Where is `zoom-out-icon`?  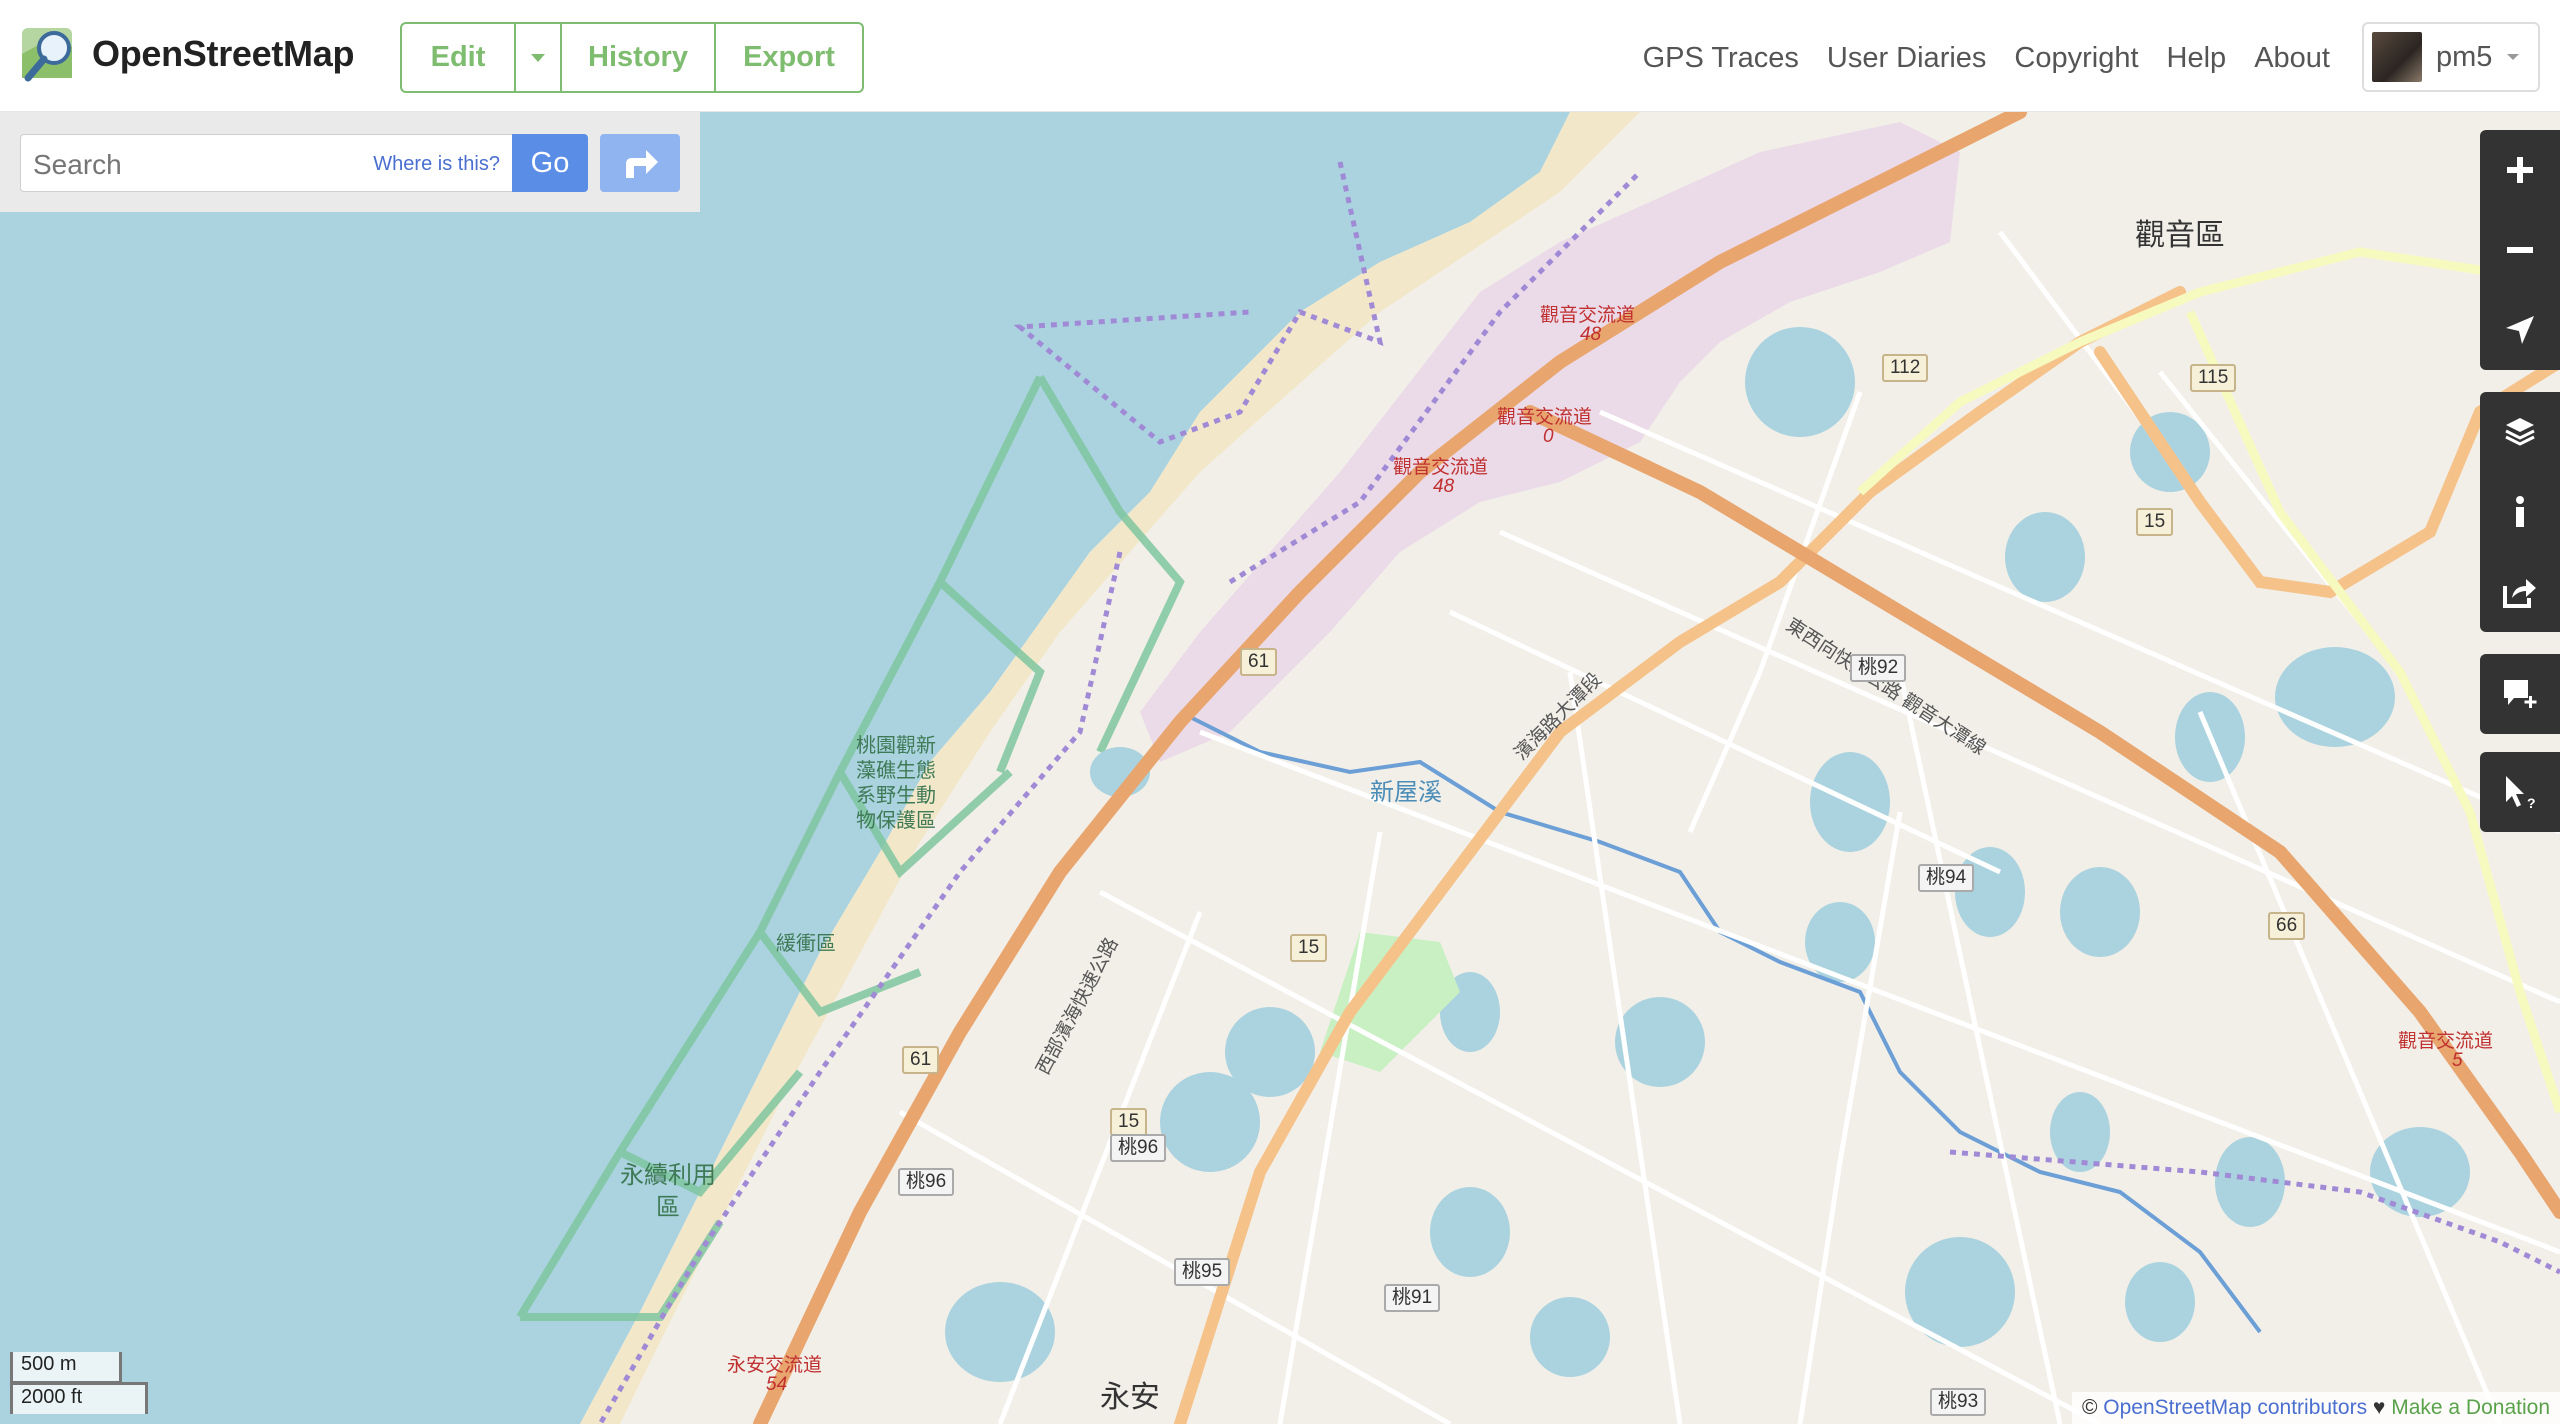 zoom-out-icon is located at coordinates (2520, 250).